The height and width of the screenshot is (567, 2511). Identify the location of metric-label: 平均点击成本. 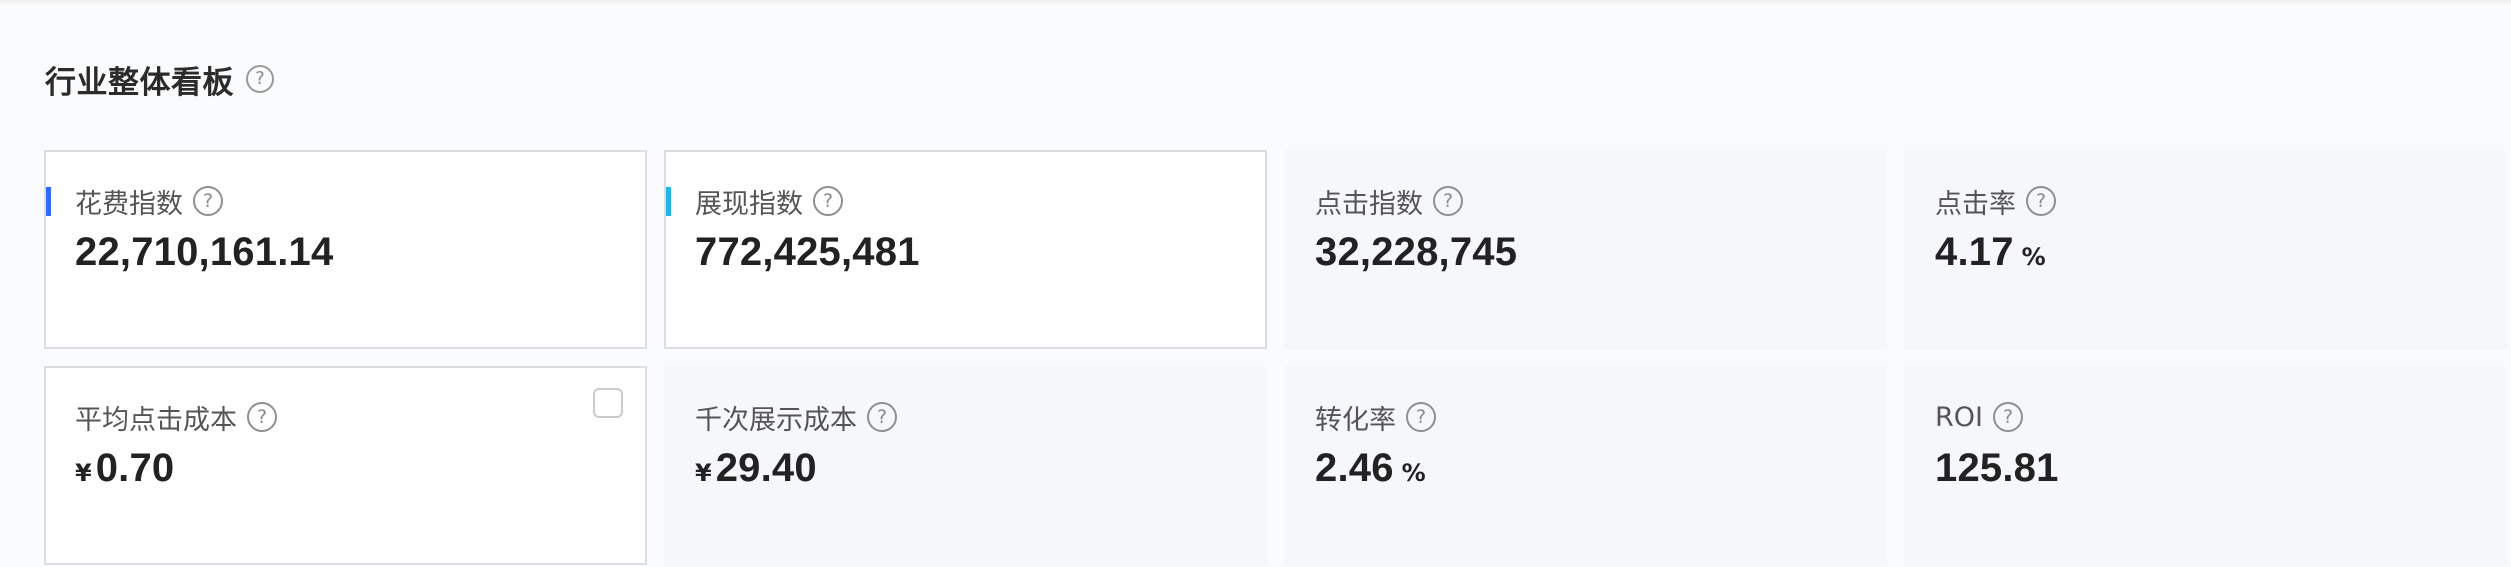
(156, 420).